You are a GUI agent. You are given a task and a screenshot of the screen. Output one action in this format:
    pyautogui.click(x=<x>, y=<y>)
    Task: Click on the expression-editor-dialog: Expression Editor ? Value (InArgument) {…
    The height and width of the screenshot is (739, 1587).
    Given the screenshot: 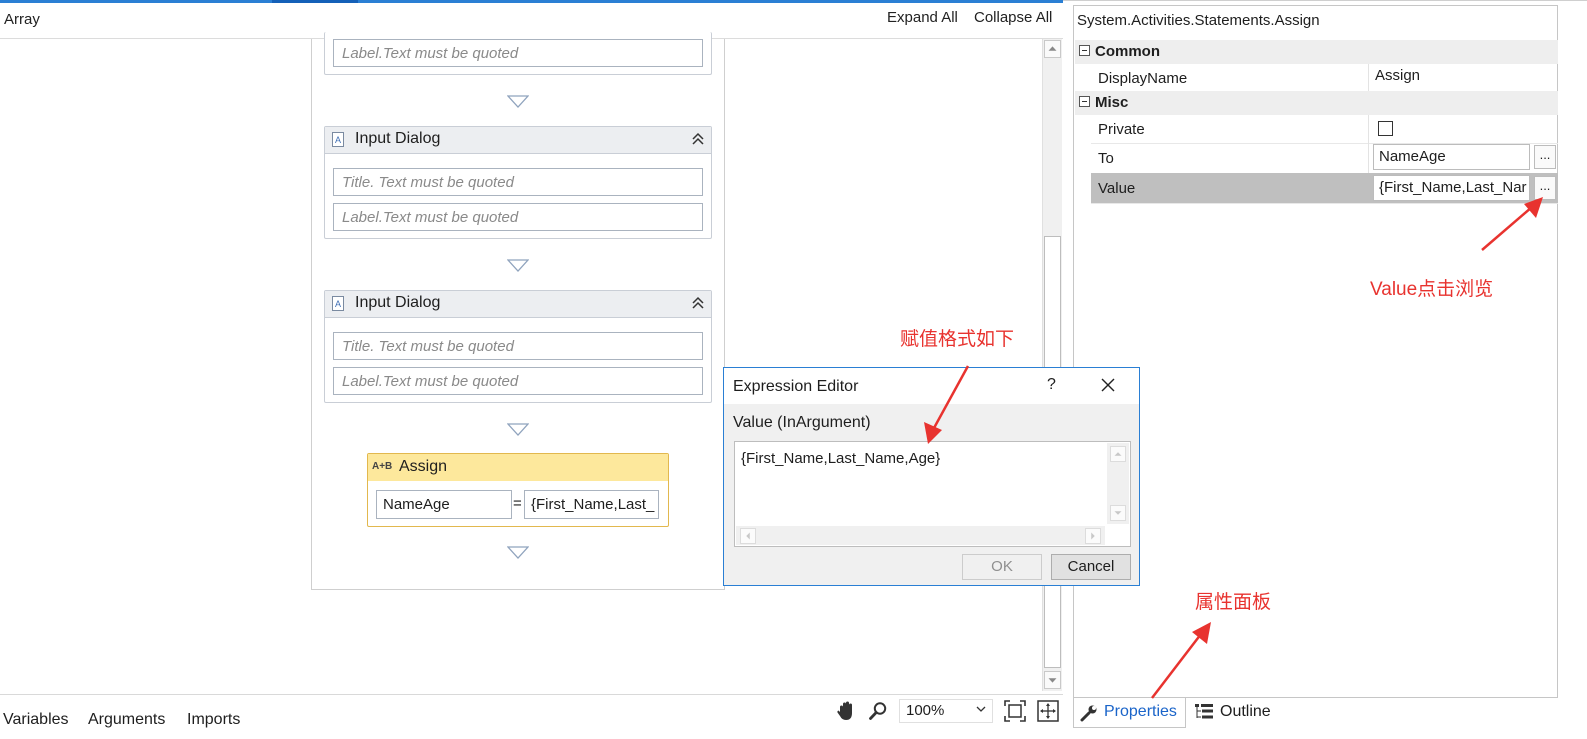 What is the action you would take?
    pyautogui.click(x=931, y=476)
    